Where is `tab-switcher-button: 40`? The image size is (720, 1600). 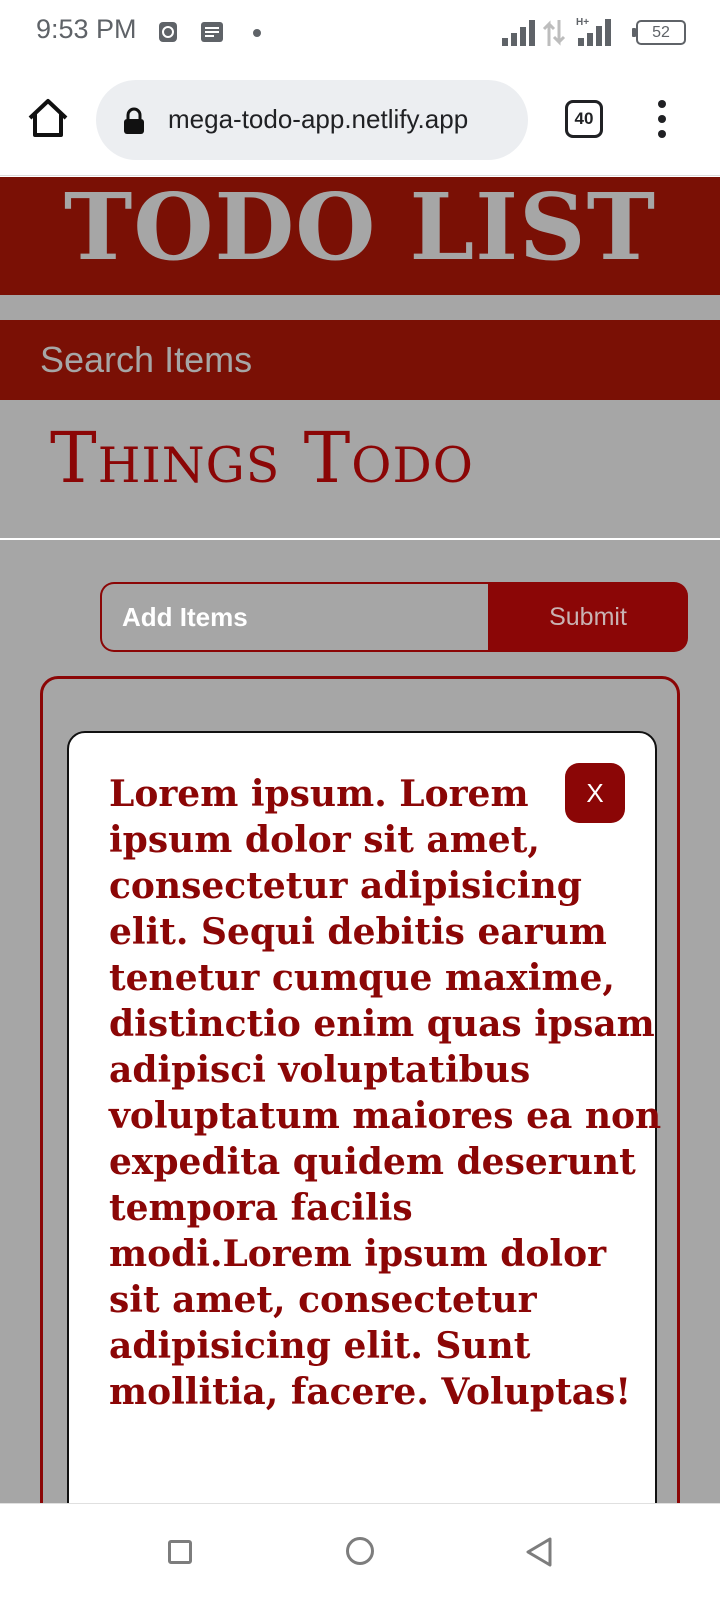
tab-switcher-button: 40 is located at coordinates (584, 119).